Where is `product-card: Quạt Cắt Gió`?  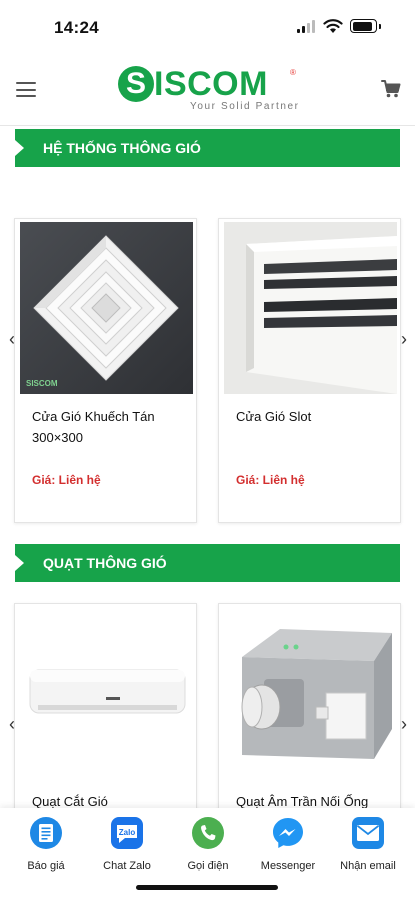 product-card: Quạt Cắt Gió is located at coordinates (105, 718).